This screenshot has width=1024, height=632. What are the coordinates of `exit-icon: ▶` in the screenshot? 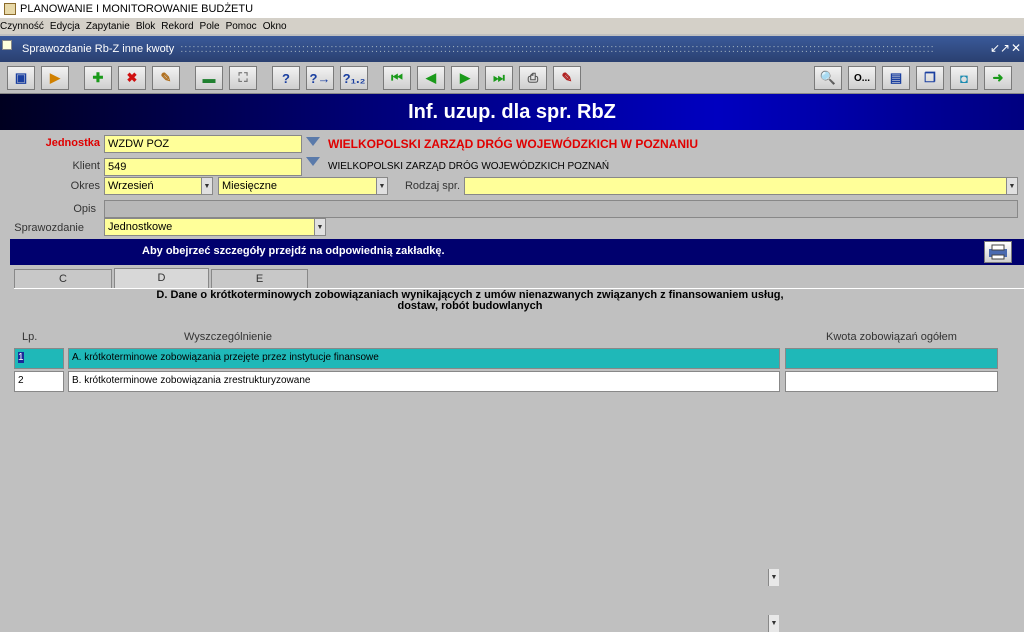 It's located at (55, 78).